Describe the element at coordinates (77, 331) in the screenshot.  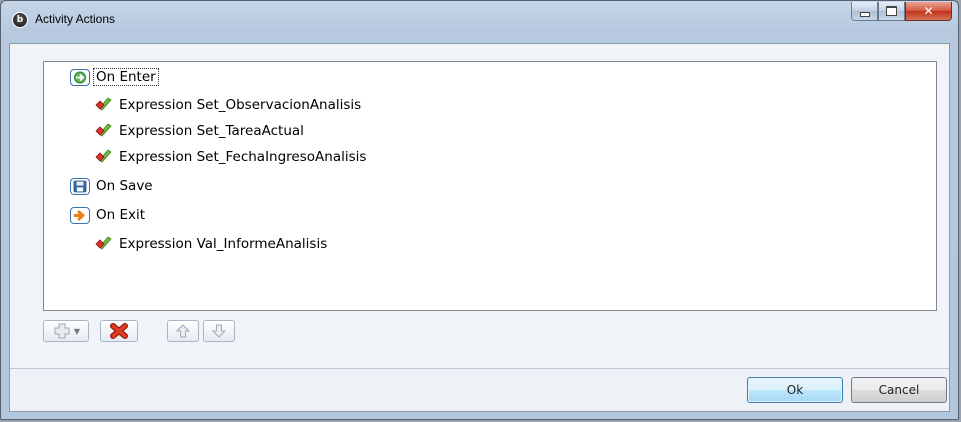
I see `chevron-down-icon: ▼` at that location.